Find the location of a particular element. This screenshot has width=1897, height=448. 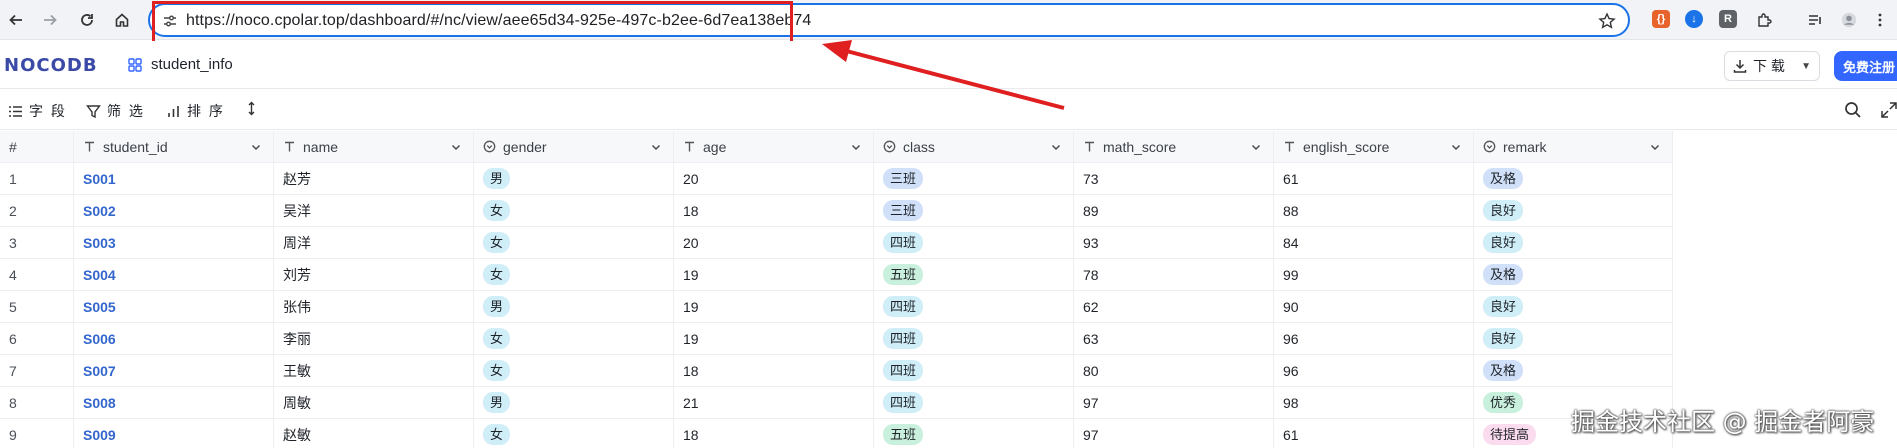

reading-list-button is located at coordinates (1815, 20).